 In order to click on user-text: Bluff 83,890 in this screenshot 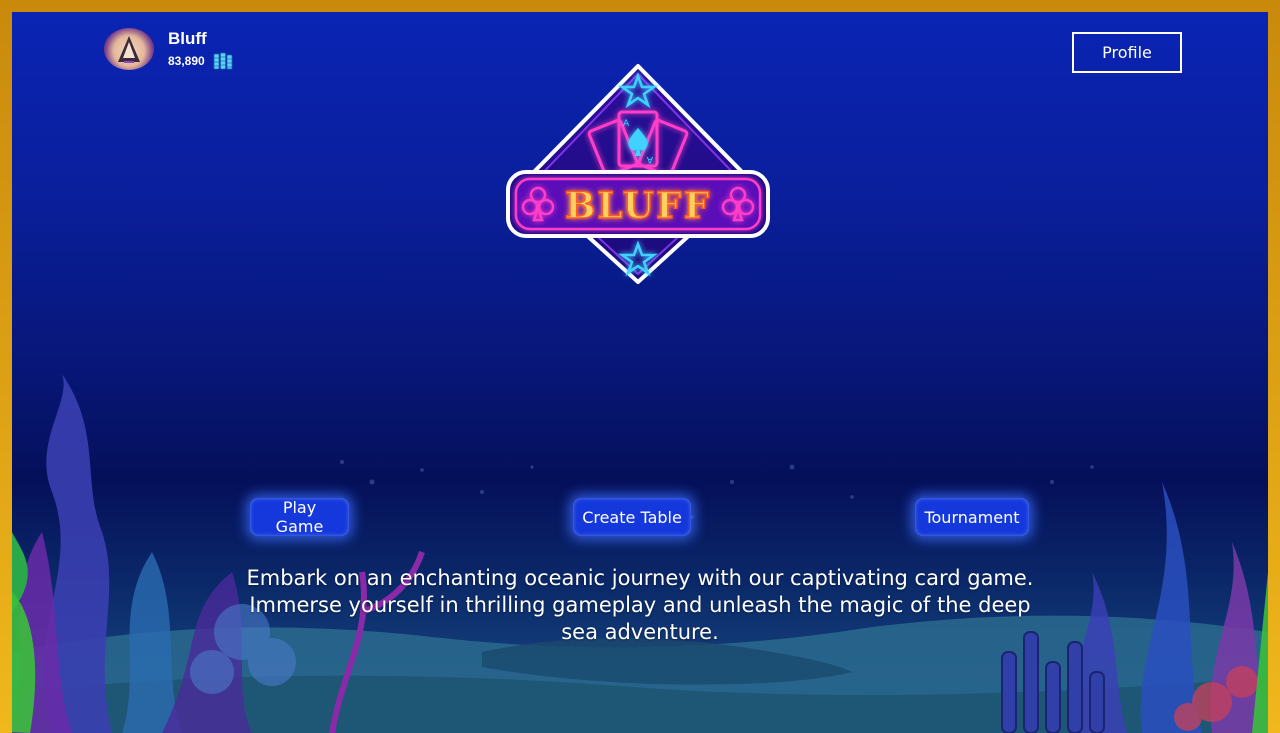, I will do `click(200, 49)`.